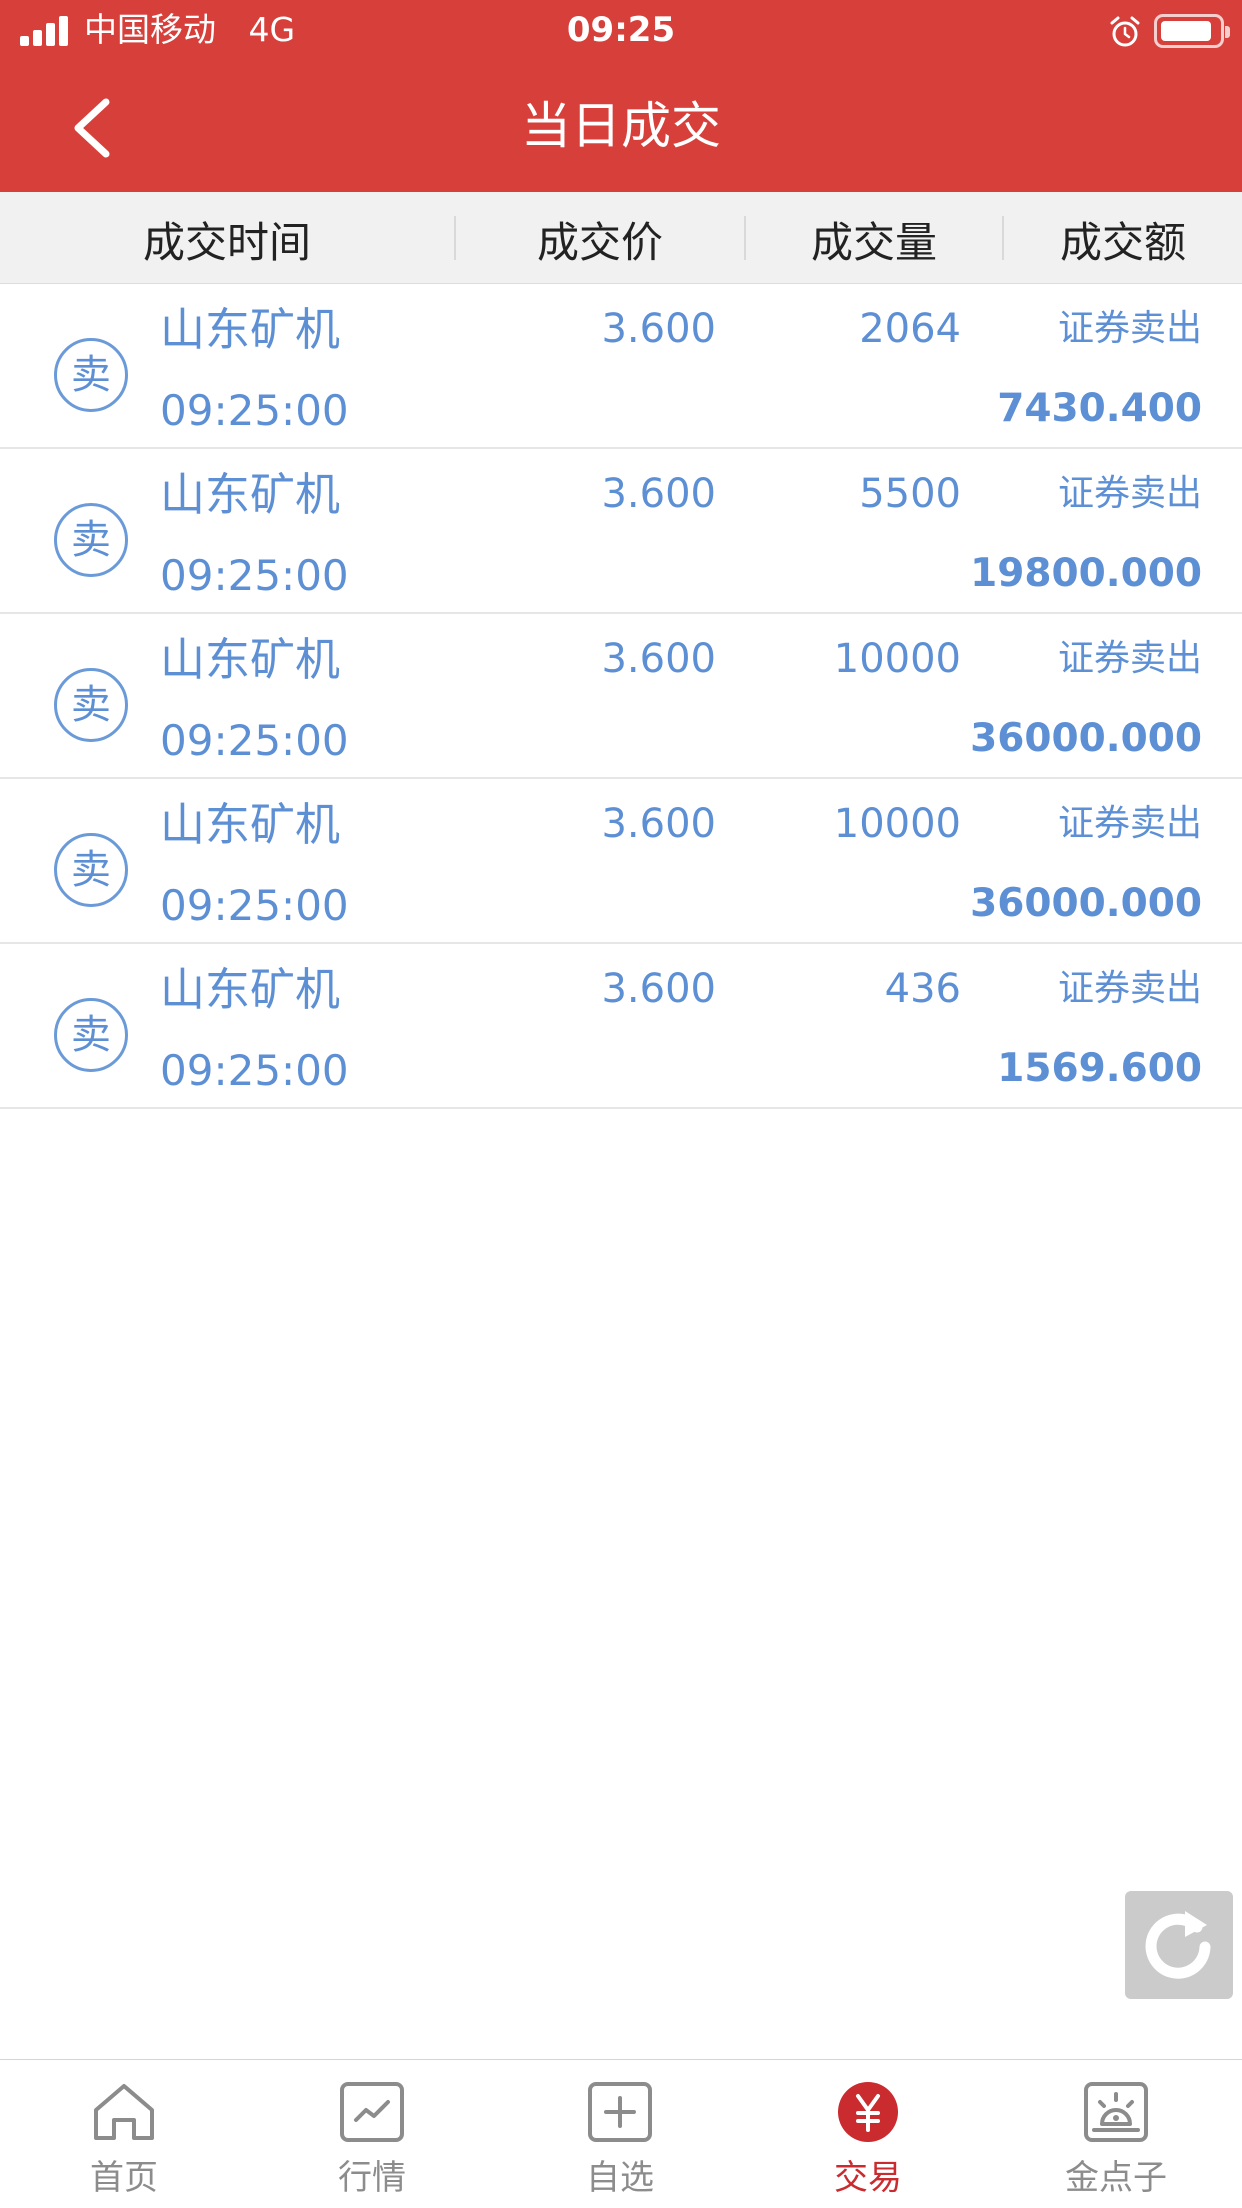 This screenshot has width=1242, height=2208. What do you see at coordinates (226, 242) in the screenshot?
I see `column-header-time: 成交时间` at bounding box center [226, 242].